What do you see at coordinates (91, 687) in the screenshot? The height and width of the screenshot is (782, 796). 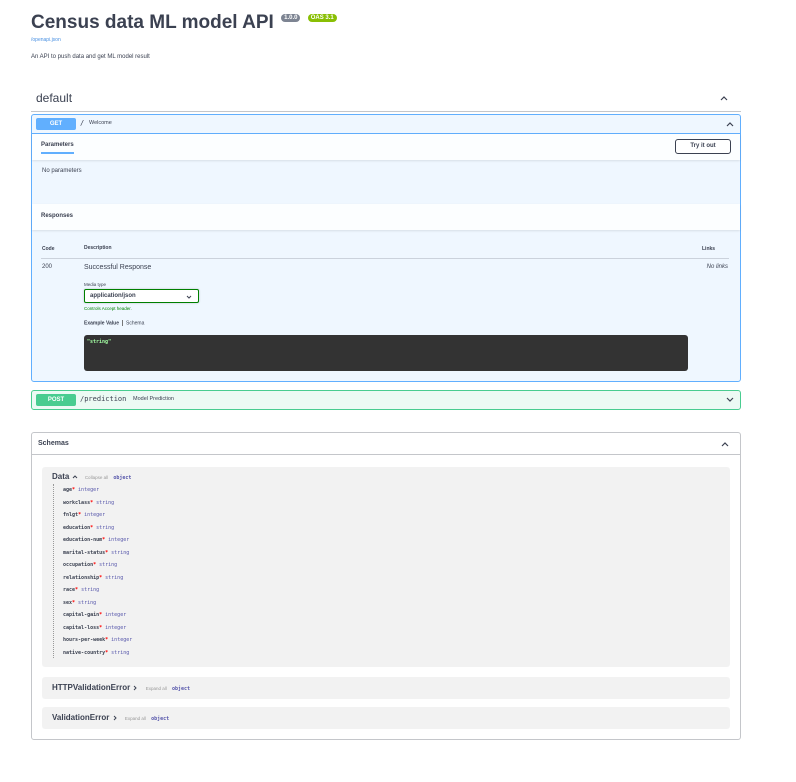 I see `model-http-validation-error-name: HTTPValidationError` at bounding box center [91, 687].